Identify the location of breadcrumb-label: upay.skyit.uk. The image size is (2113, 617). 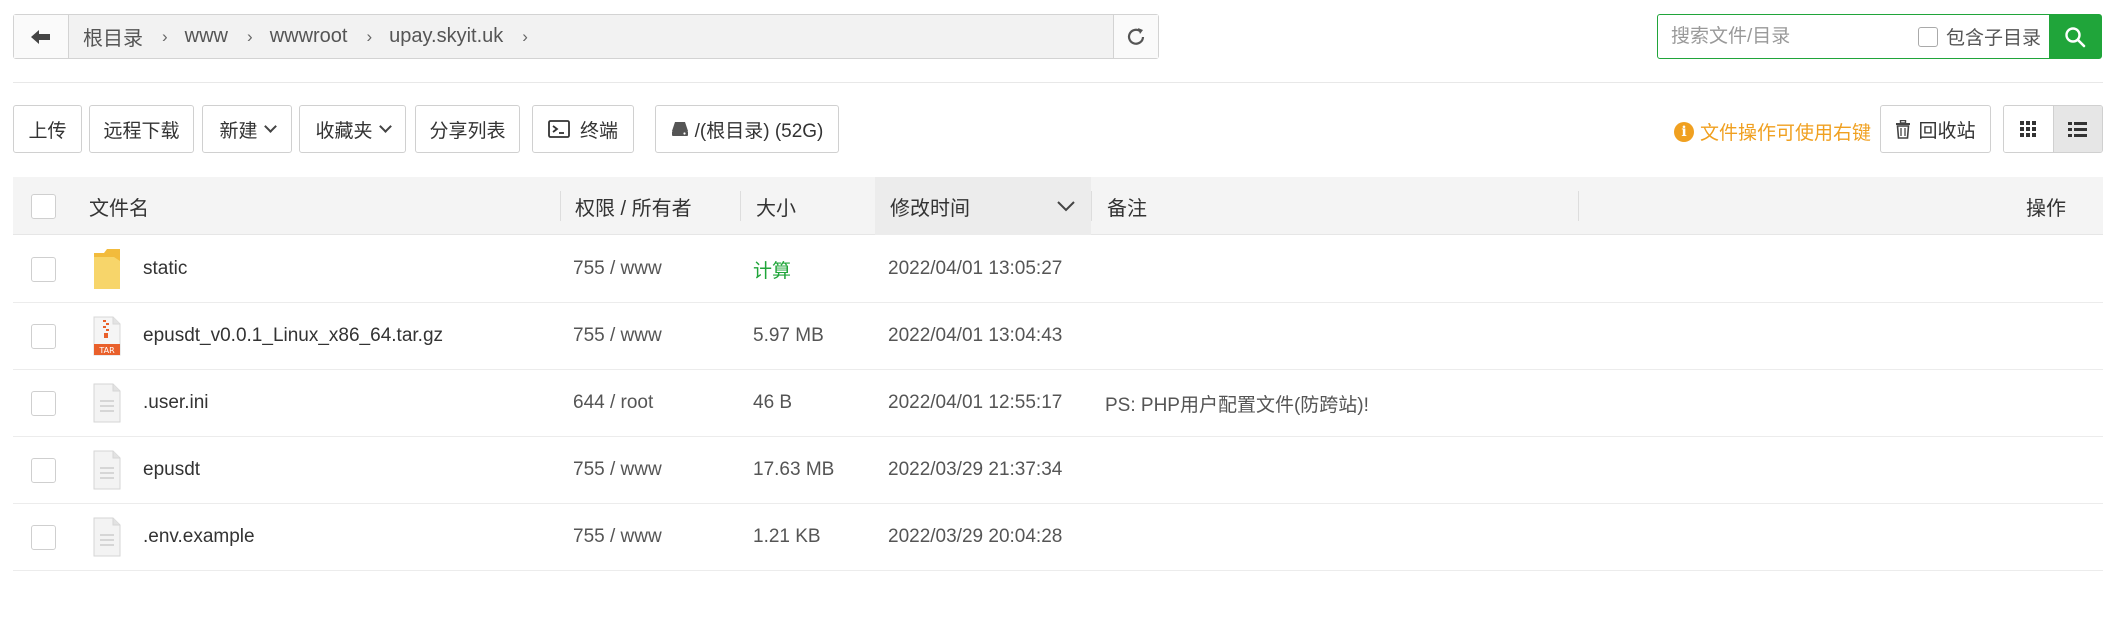
(446, 36).